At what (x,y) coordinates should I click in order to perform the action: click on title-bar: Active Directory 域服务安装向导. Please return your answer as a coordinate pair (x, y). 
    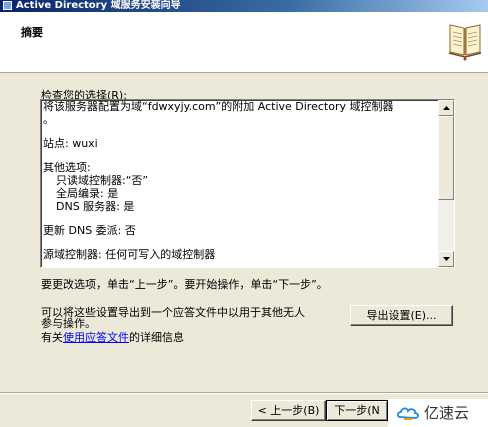
    Looking at the image, I should click on (244, 6).